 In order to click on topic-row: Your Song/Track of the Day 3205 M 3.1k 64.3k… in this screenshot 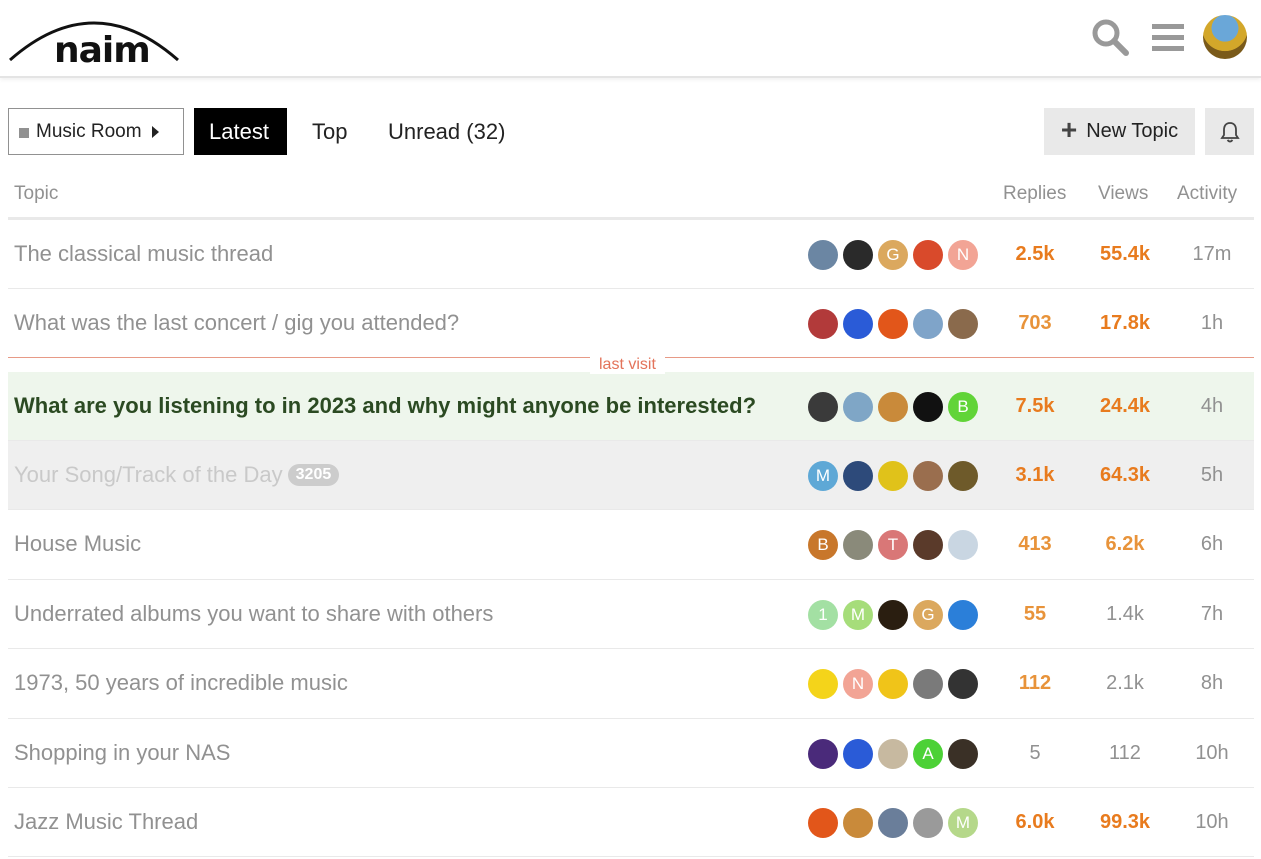, I will do `click(631, 475)`.